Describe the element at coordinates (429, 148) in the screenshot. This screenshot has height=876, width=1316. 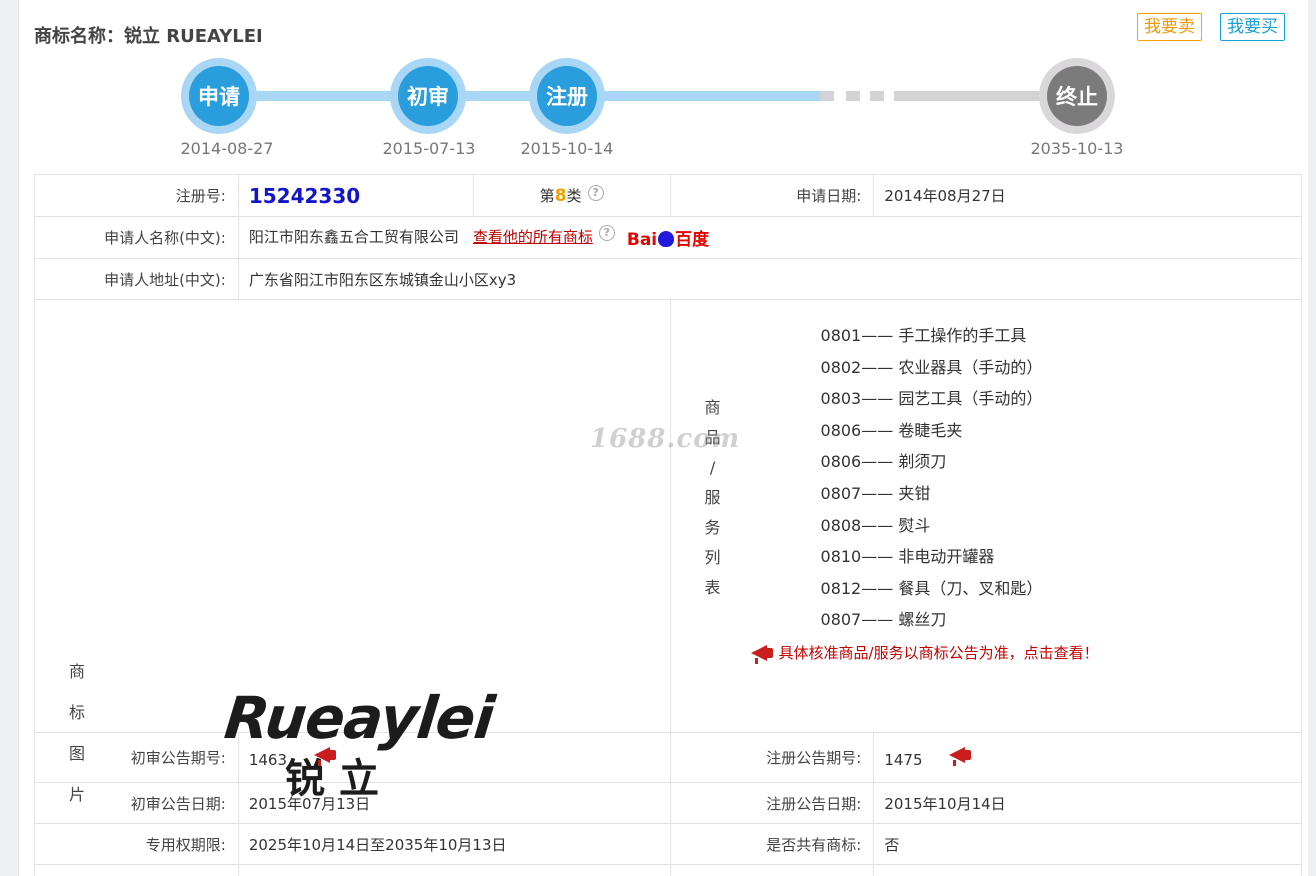
I see `timeline-date: 2015-07-13` at that location.